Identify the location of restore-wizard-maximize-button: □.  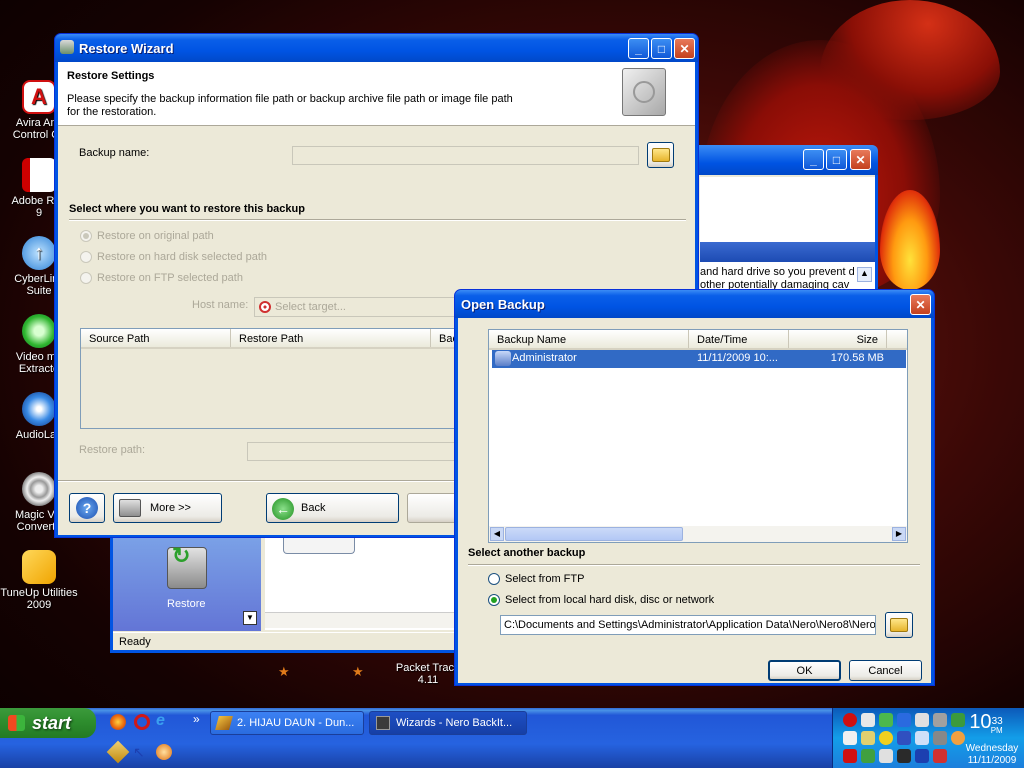
(661, 48).